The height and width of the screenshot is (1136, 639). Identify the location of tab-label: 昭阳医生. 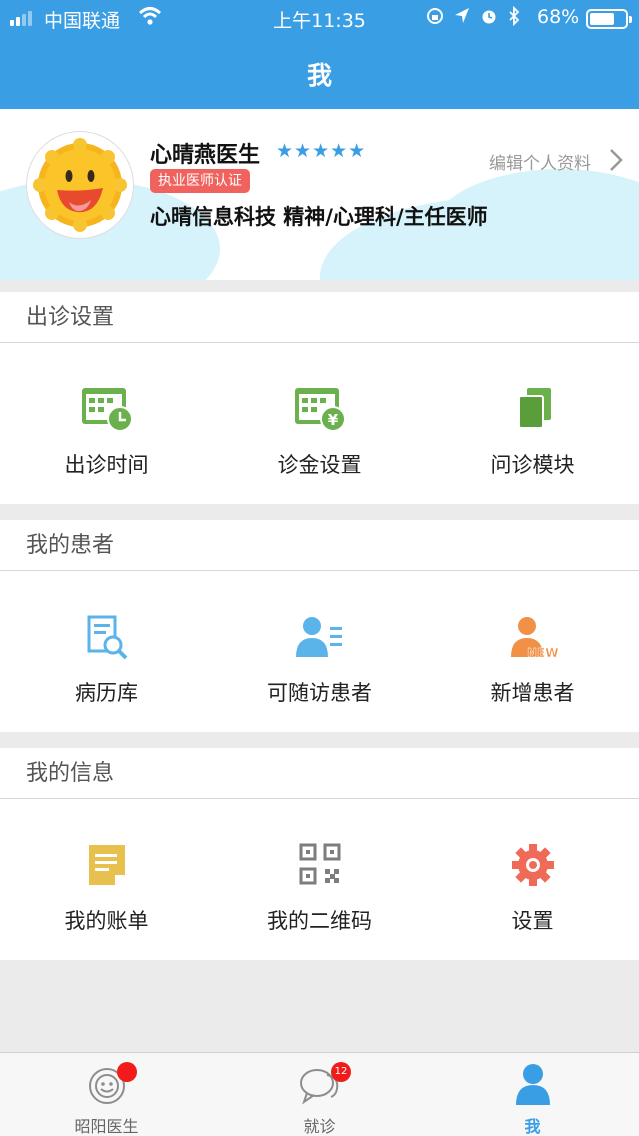
(106, 1126).